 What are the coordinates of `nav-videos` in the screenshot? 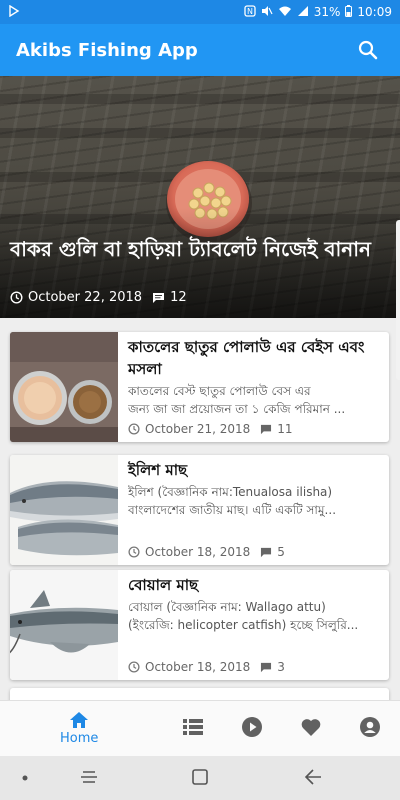 It's located at (252, 727).